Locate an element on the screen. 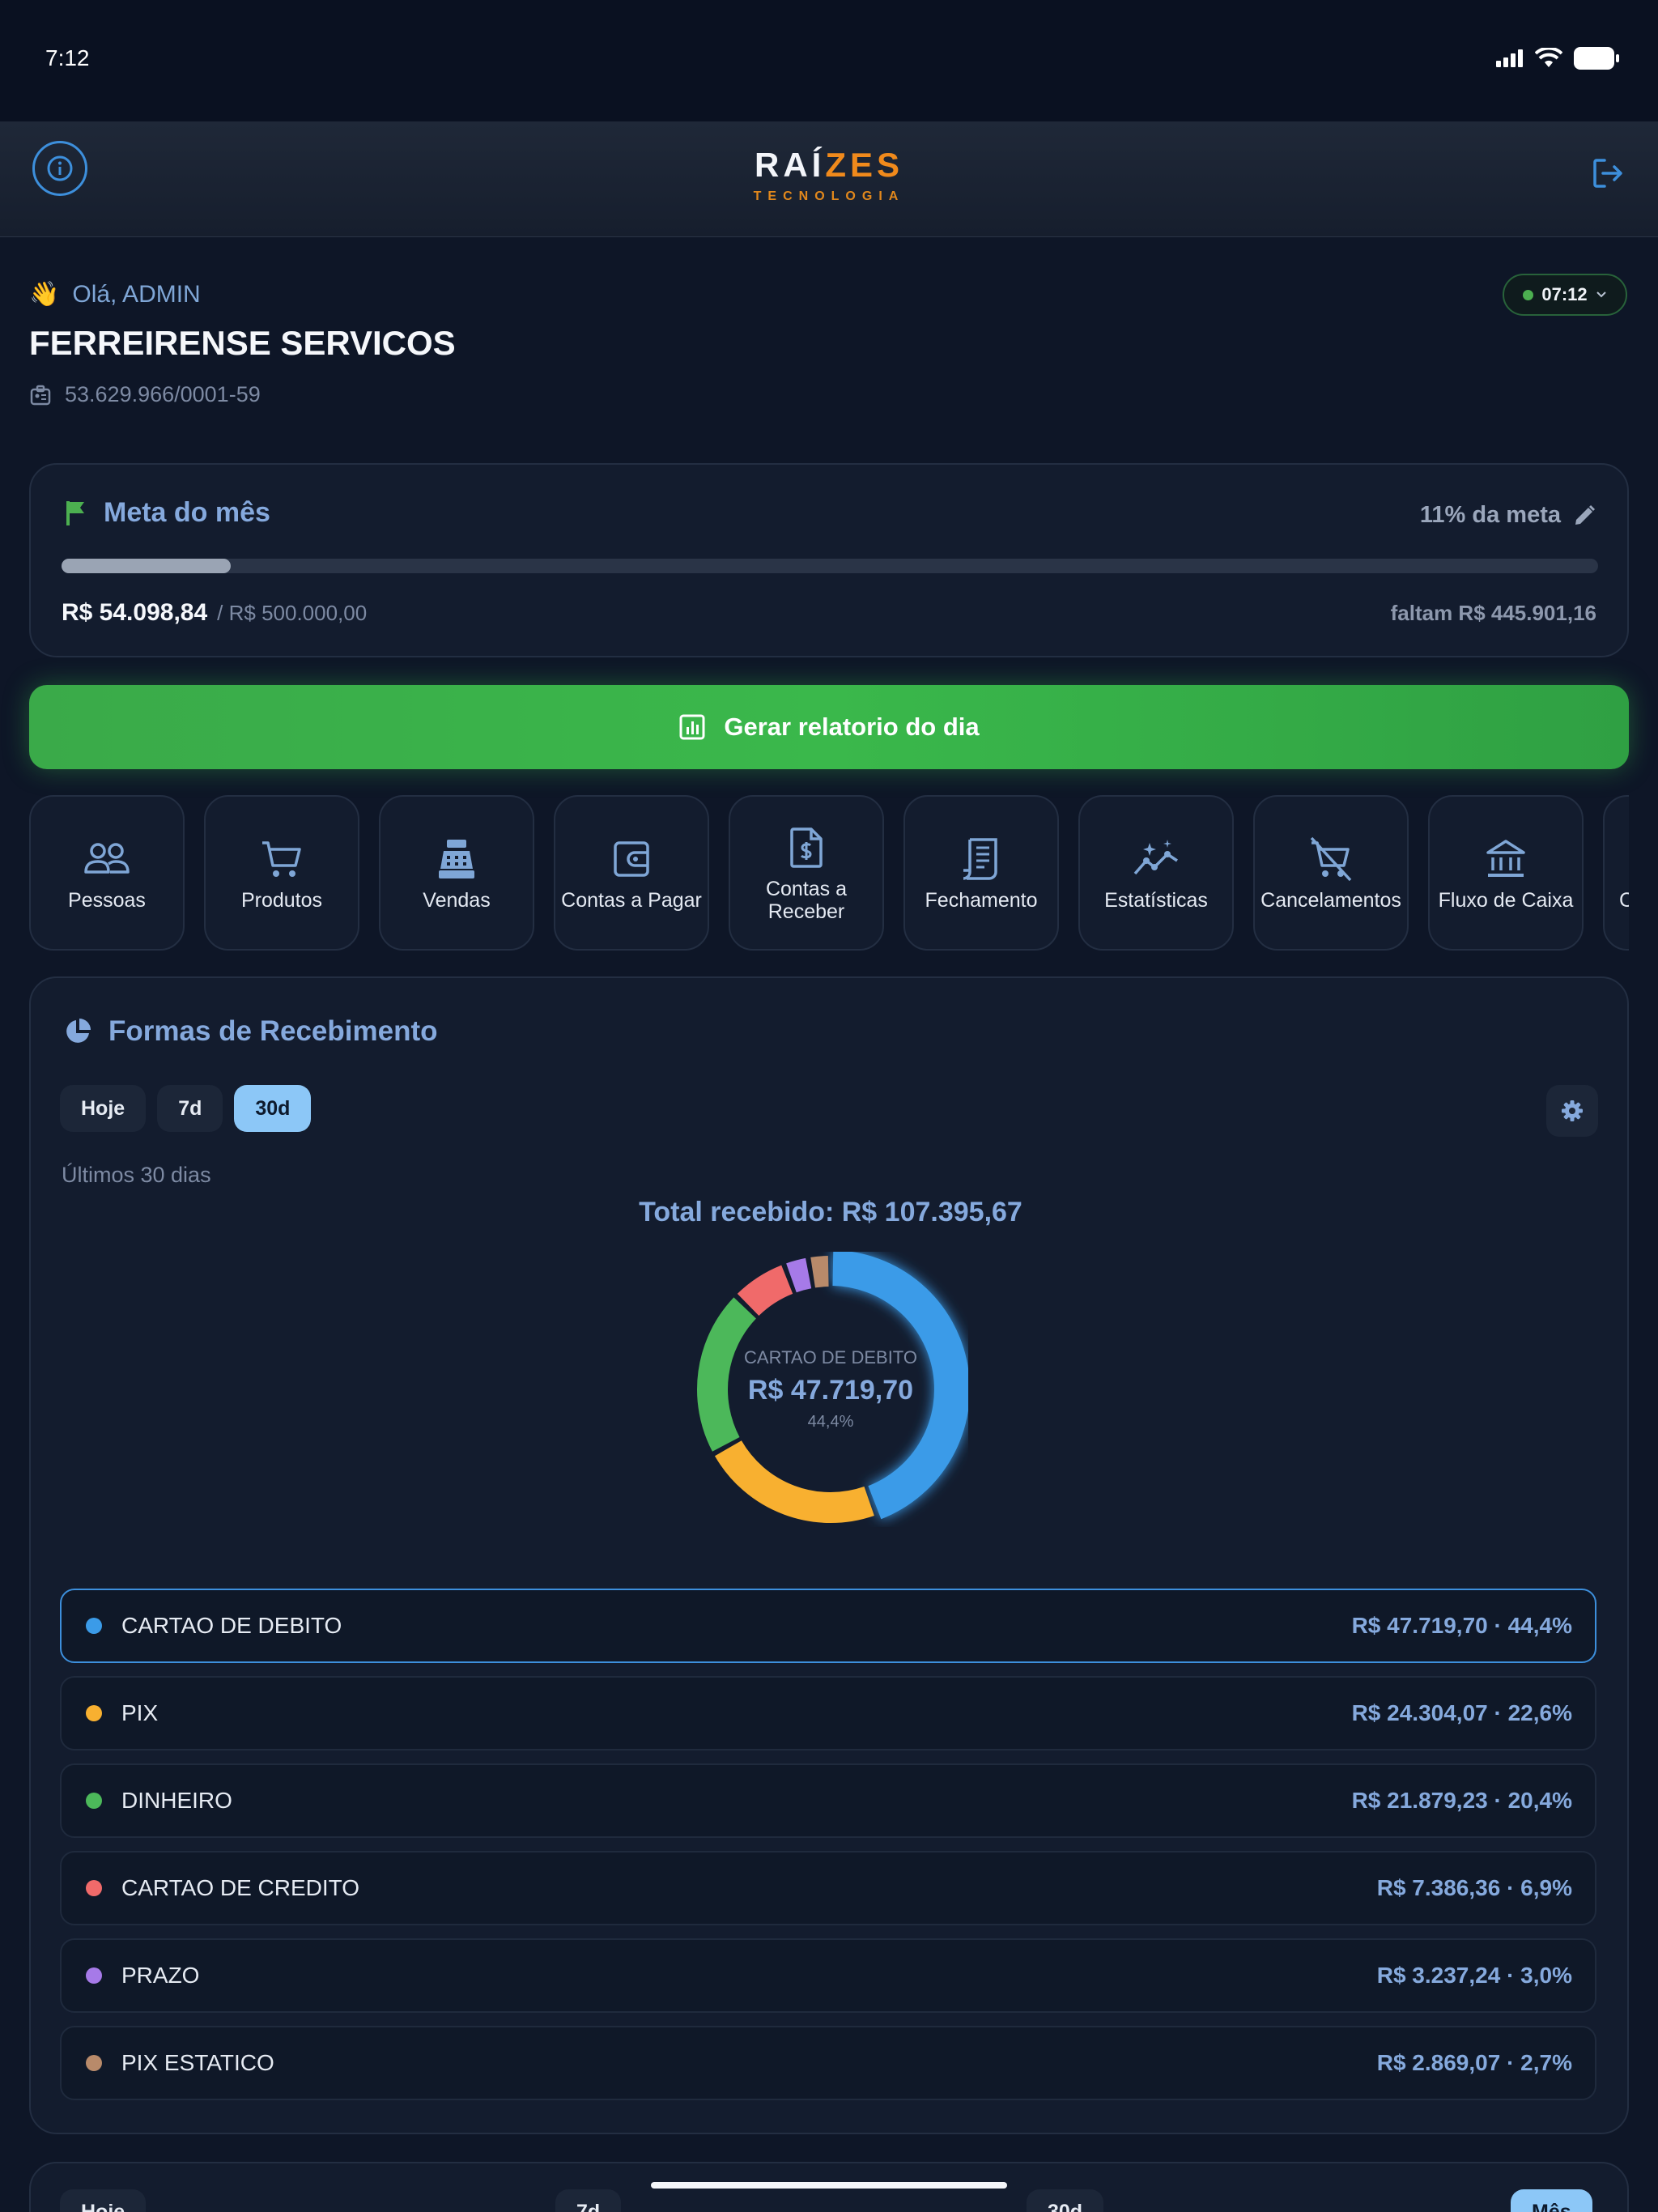 Image resolution: width=1658 pixels, height=2212 pixels. legend-name: DINHEIRO is located at coordinates (176, 1800).